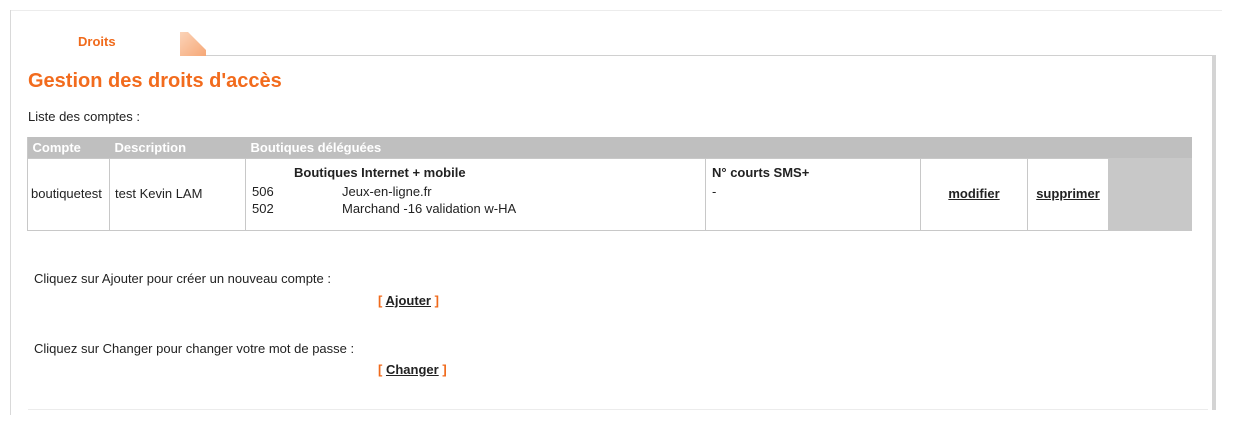 This screenshot has width=1235, height=426. Describe the element at coordinates (718, 148) in the screenshot. I see `header-boutiques: Boutiques déléguées` at that location.